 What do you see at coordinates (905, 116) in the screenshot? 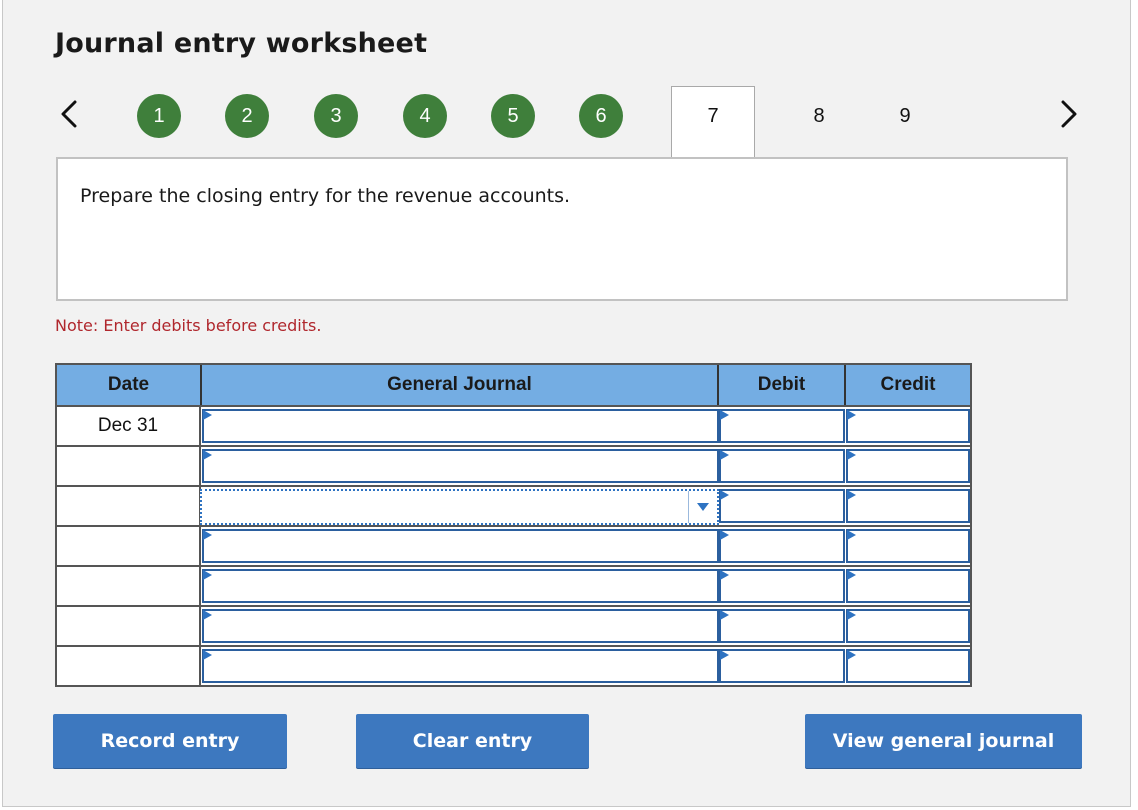
I see `step-9: 9` at bounding box center [905, 116].